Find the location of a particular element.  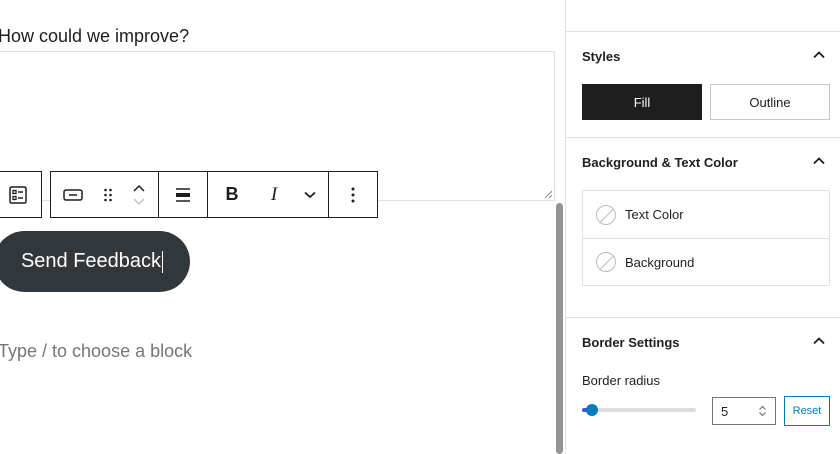

select-parent-block-button is located at coordinates (20, 194).